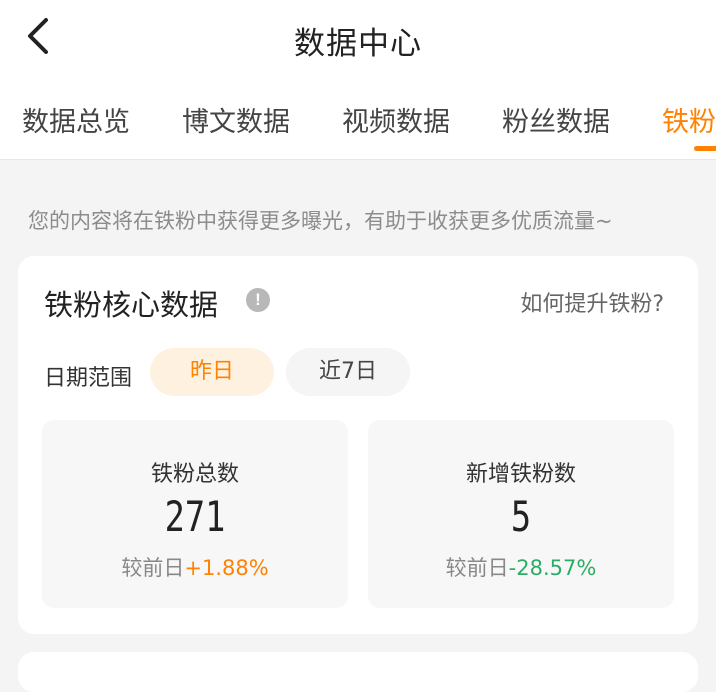  Describe the element at coordinates (194, 474) in the screenshot. I see `stat-label: 铁粉总数` at that location.